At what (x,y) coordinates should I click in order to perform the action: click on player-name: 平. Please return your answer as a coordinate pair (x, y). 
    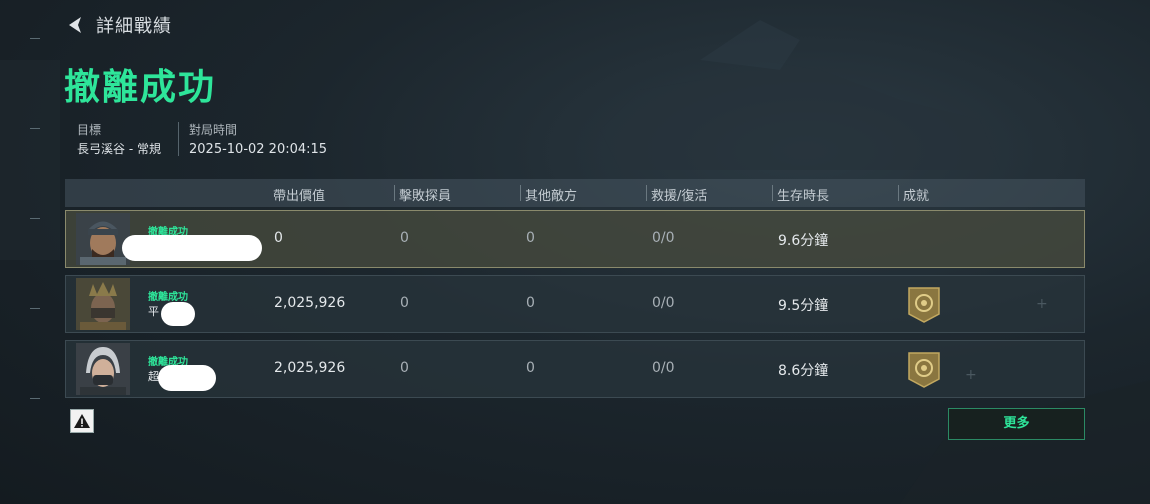
    Looking at the image, I should click on (153, 311).